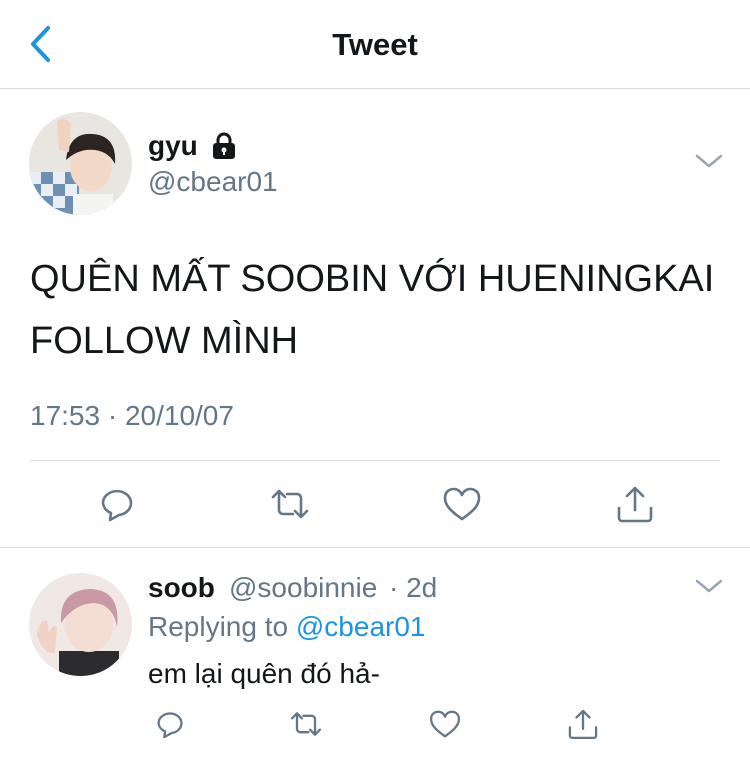 The width and height of the screenshot is (750, 761). What do you see at coordinates (372, 279) in the screenshot?
I see `tweet-text-line: QUÊN MẤT SOOBIN VỚI HUENINGKAI` at bounding box center [372, 279].